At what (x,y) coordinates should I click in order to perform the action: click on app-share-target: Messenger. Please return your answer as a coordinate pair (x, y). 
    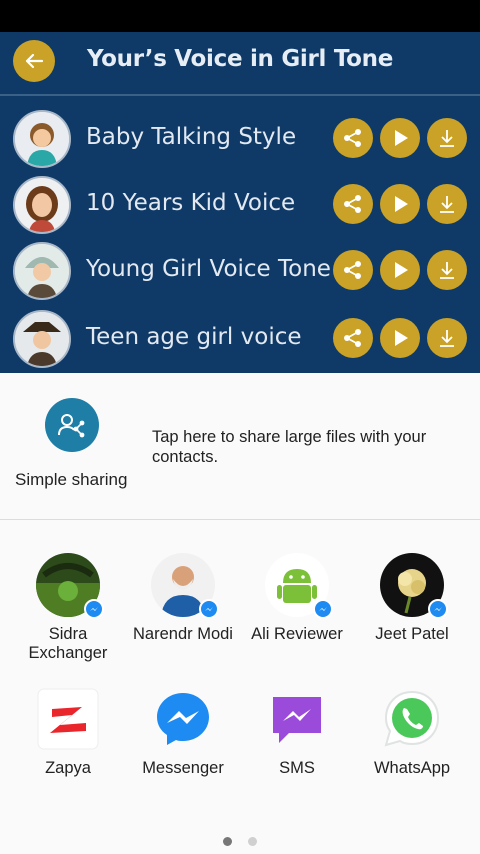
    Looking at the image, I should click on (183, 732).